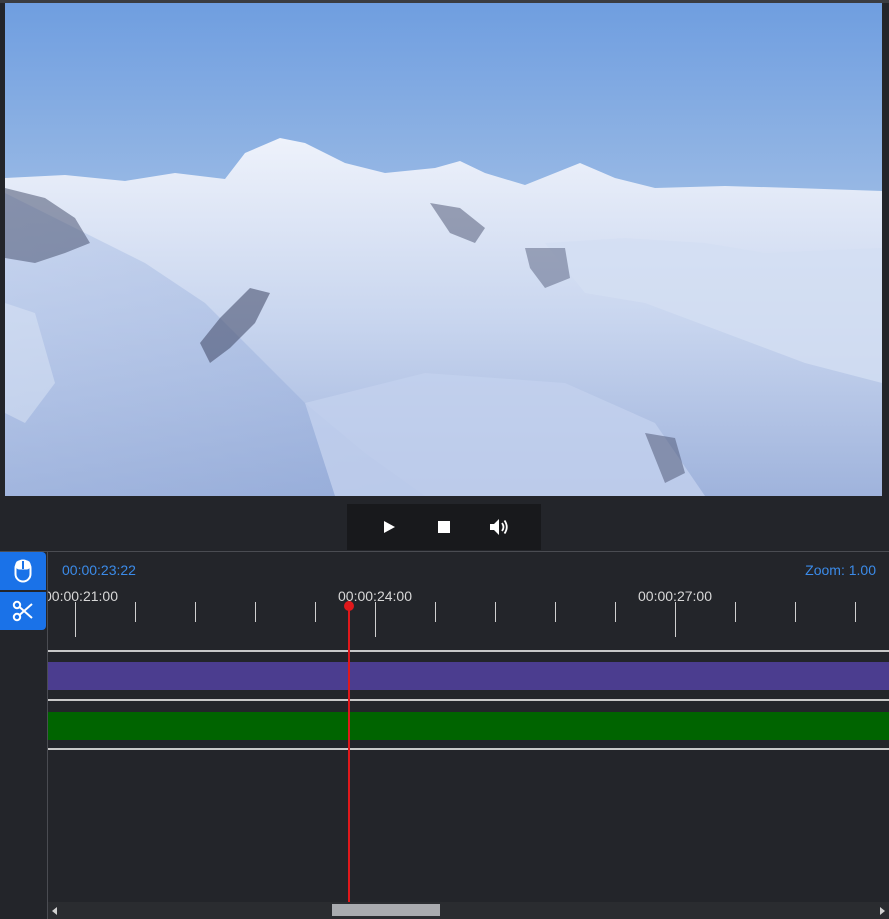  What do you see at coordinates (24, 735) in the screenshot?
I see `tool-panel` at bounding box center [24, 735].